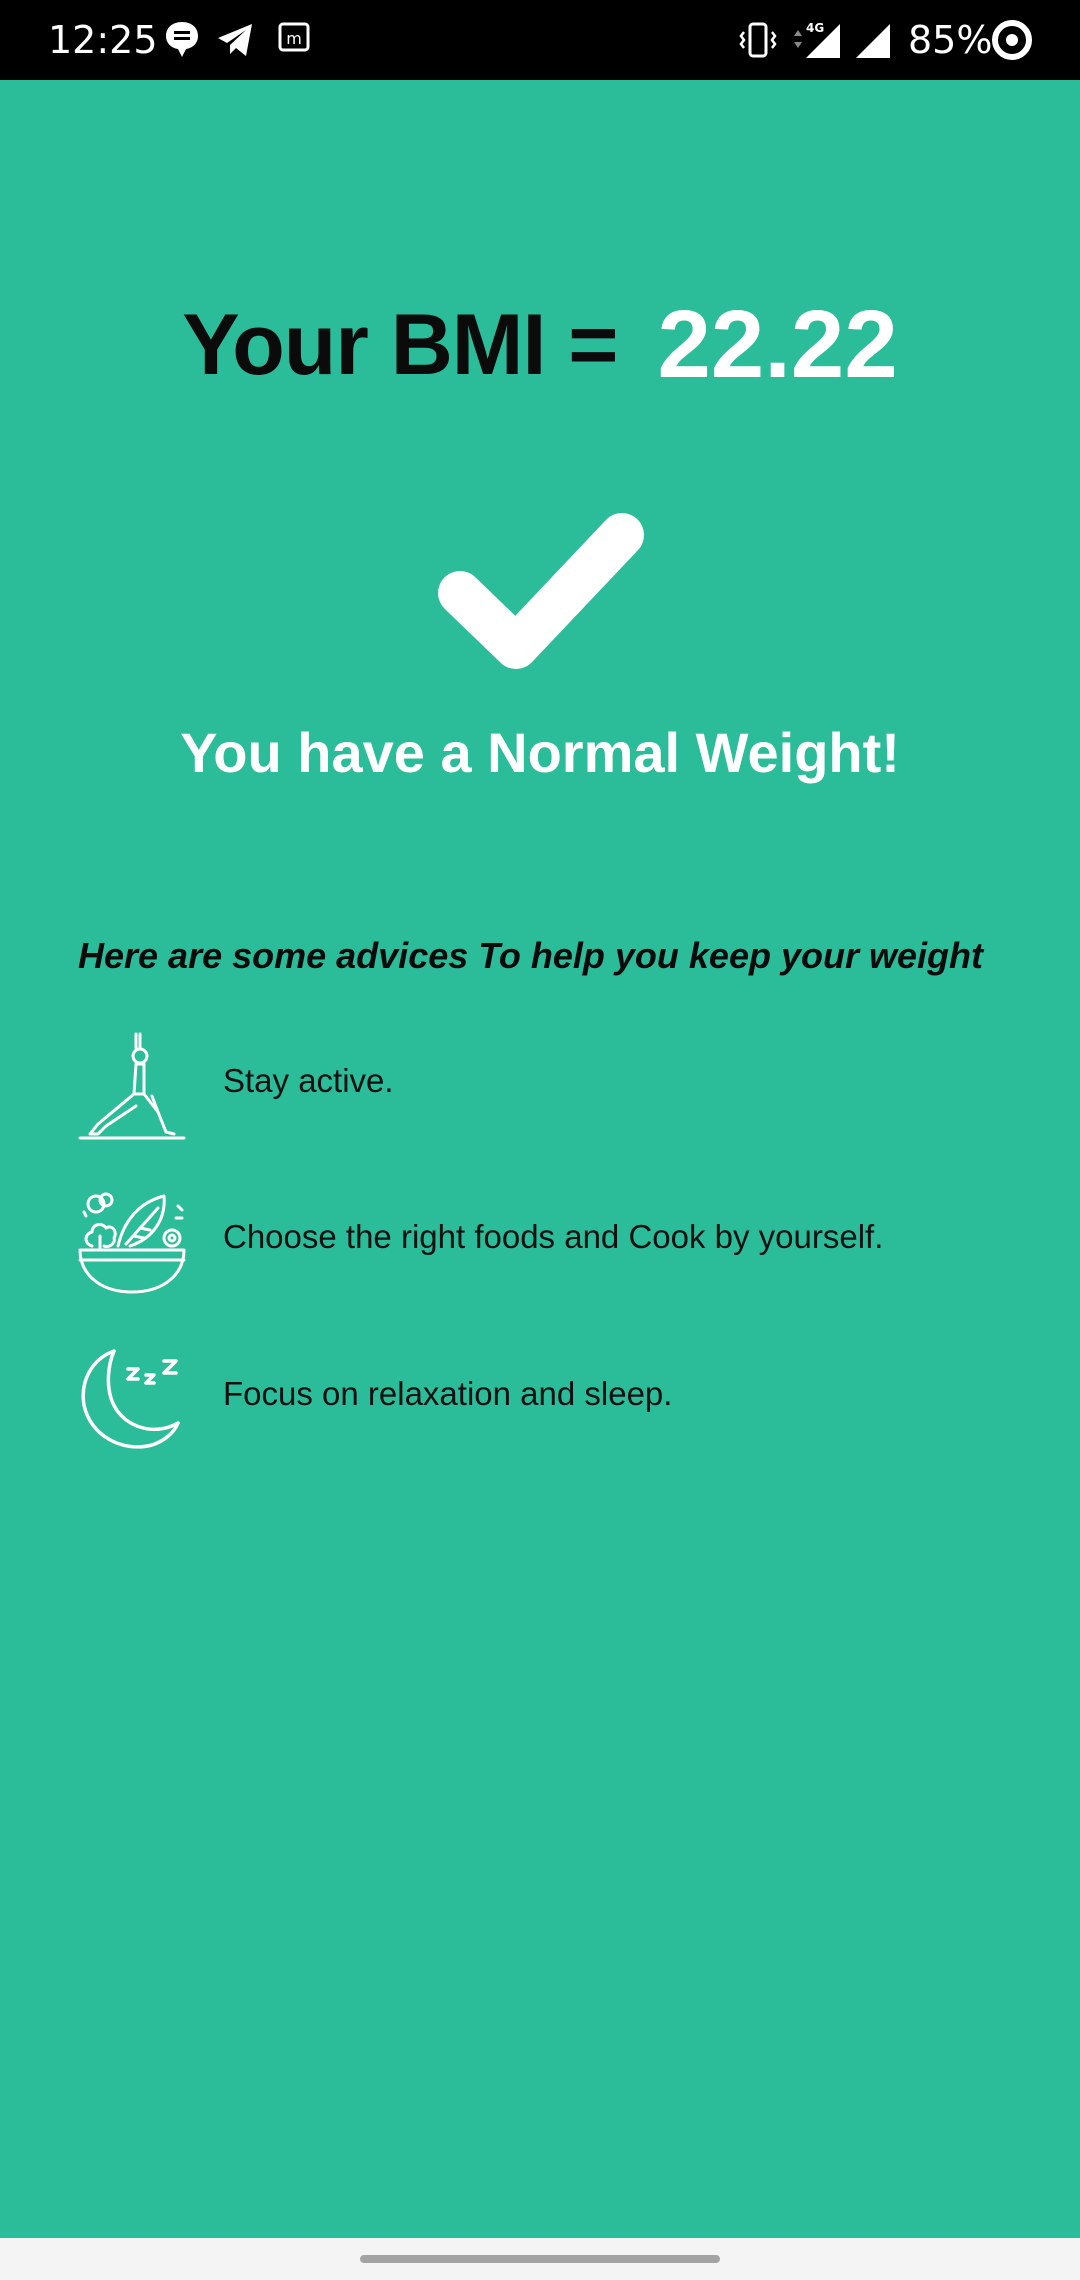 The width and height of the screenshot is (1080, 2280). I want to click on moon-sleep-icon, so click(130, 1399).